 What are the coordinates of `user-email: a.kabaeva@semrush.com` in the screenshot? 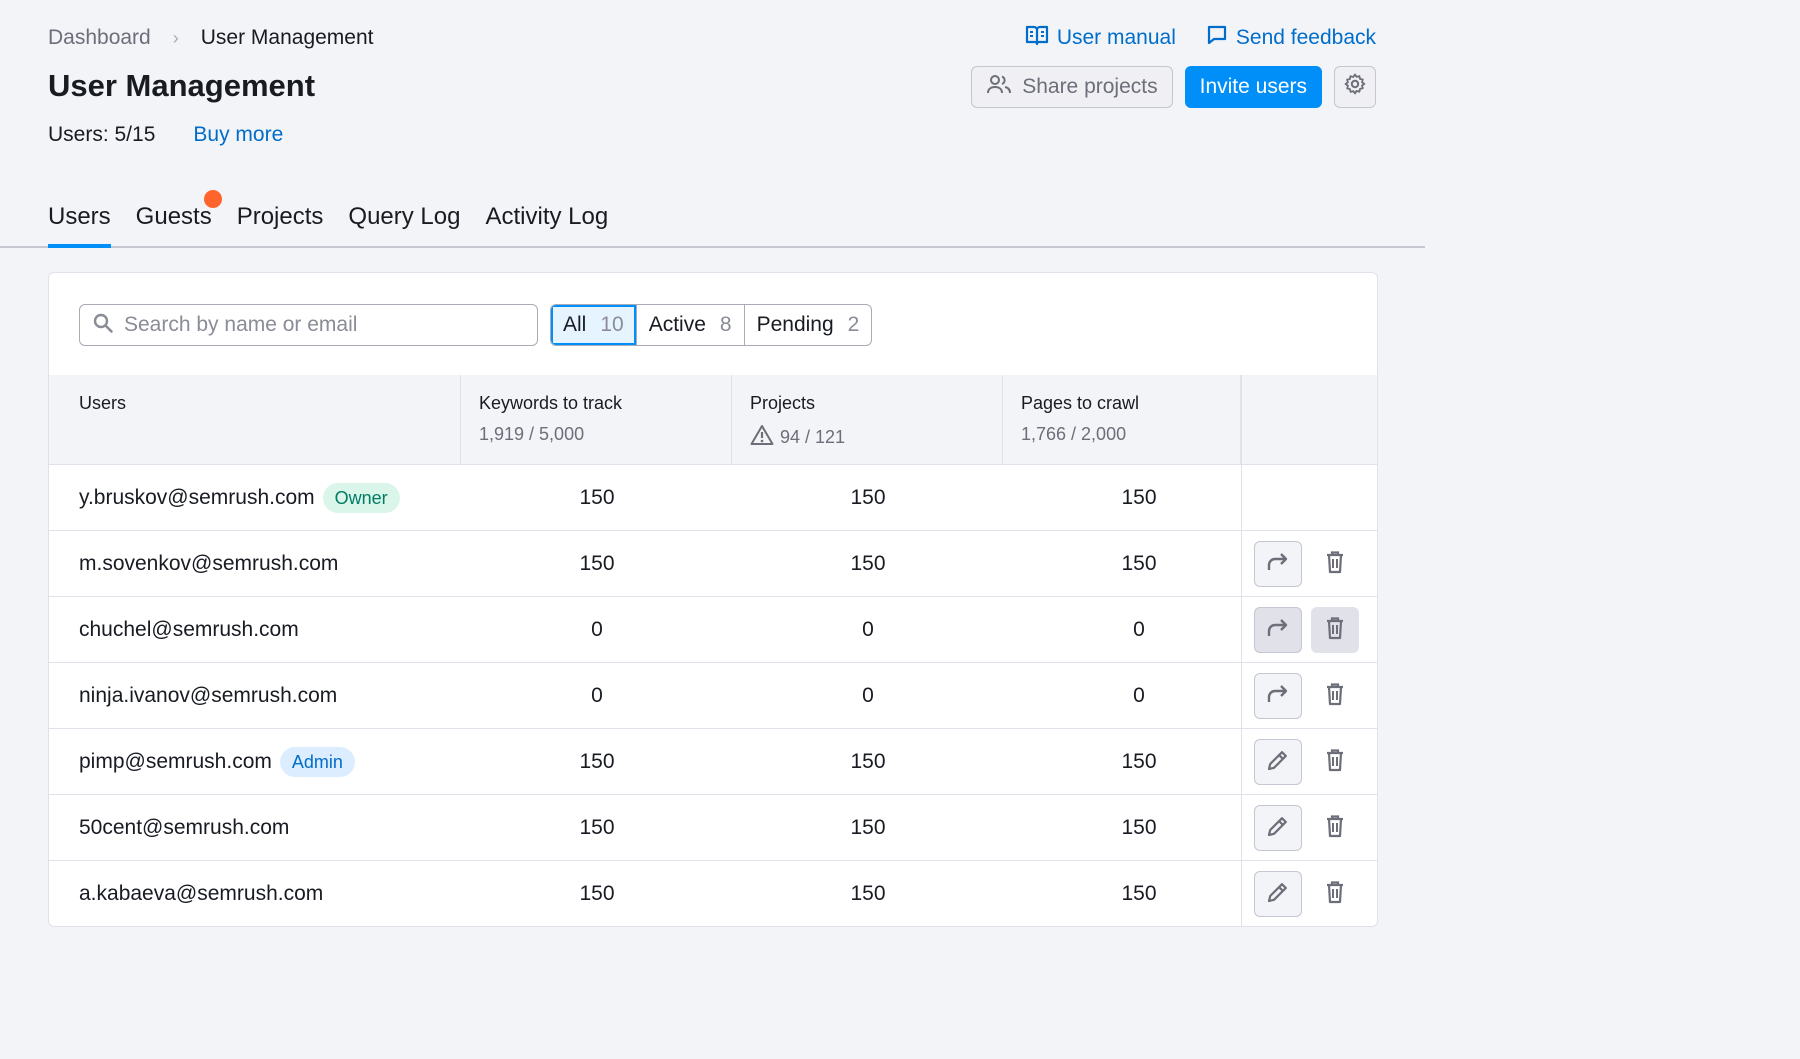 It's located at (201, 893).